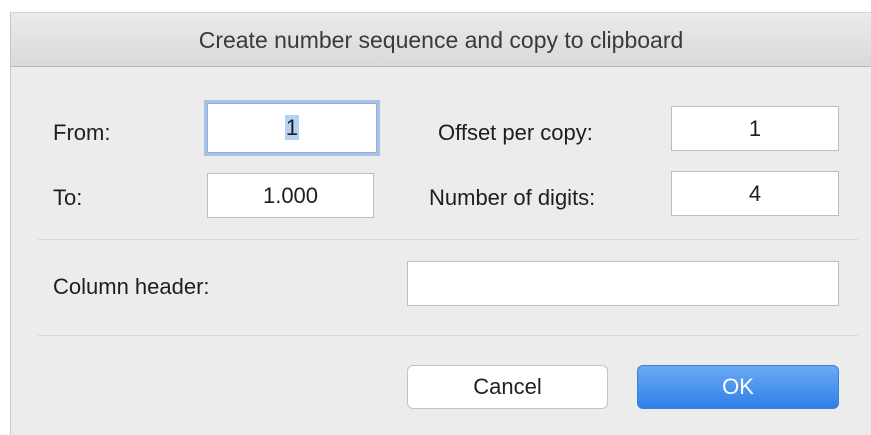 This screenshot has width=871, height=435. What do you see at coordinates (623, 283) in the screenshot?
I see `column-header-field` at bounding box center [623, 283].